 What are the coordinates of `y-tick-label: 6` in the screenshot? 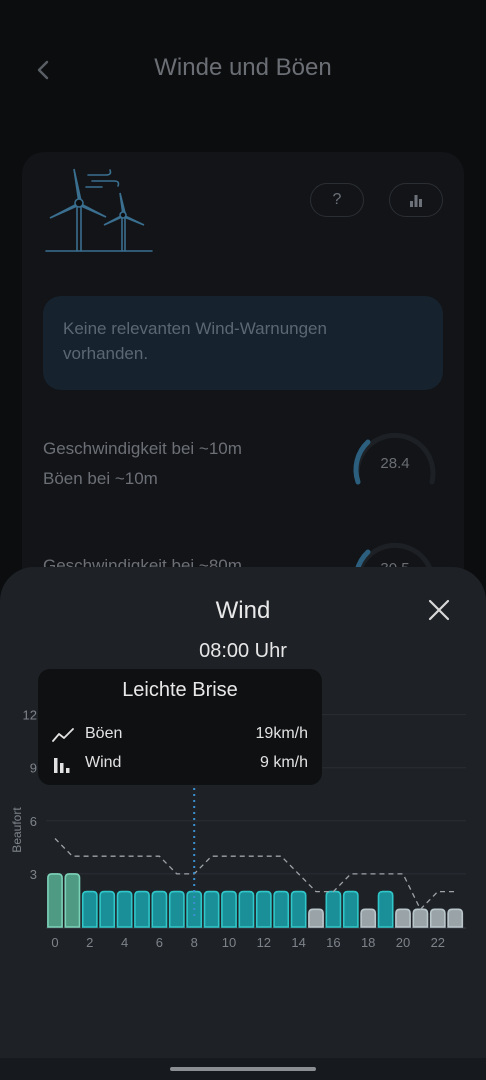 It's located at (33, 821).